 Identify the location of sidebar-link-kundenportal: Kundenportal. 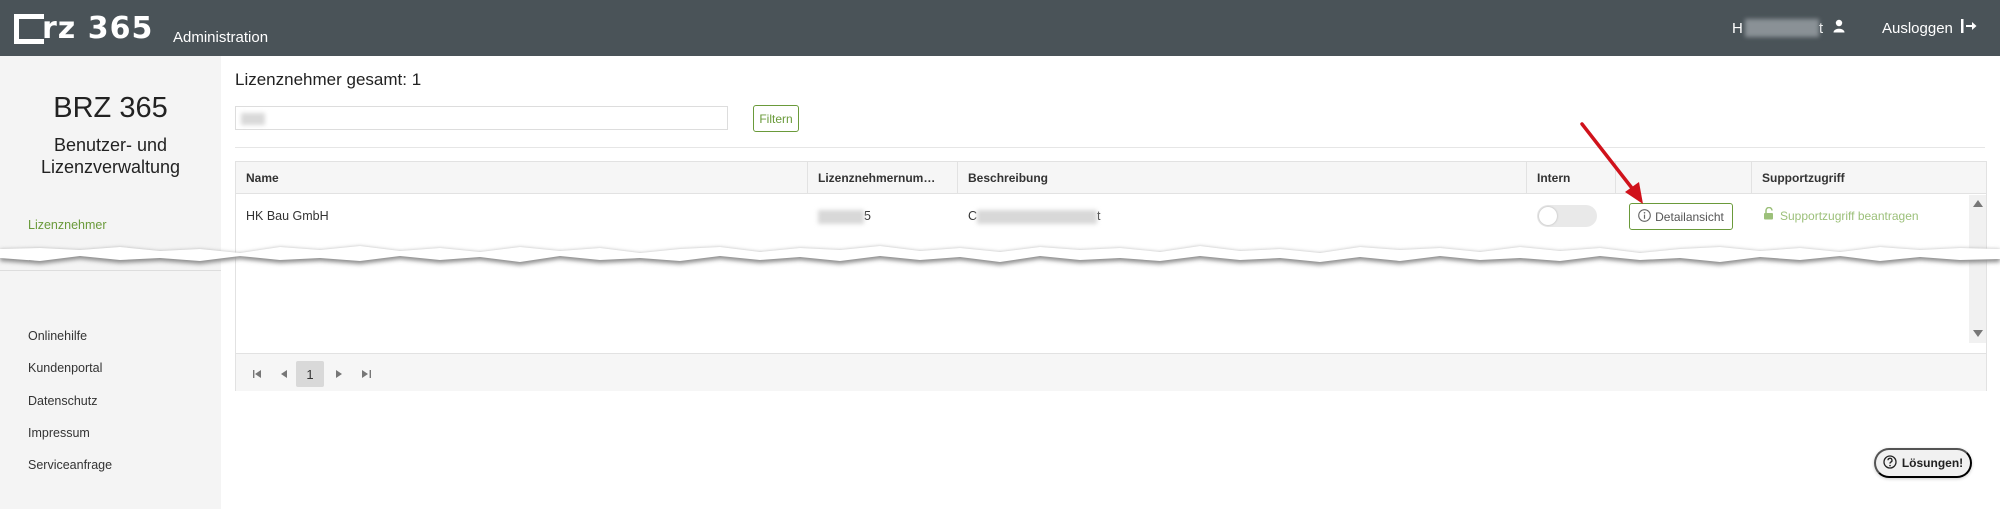
(65, 368).